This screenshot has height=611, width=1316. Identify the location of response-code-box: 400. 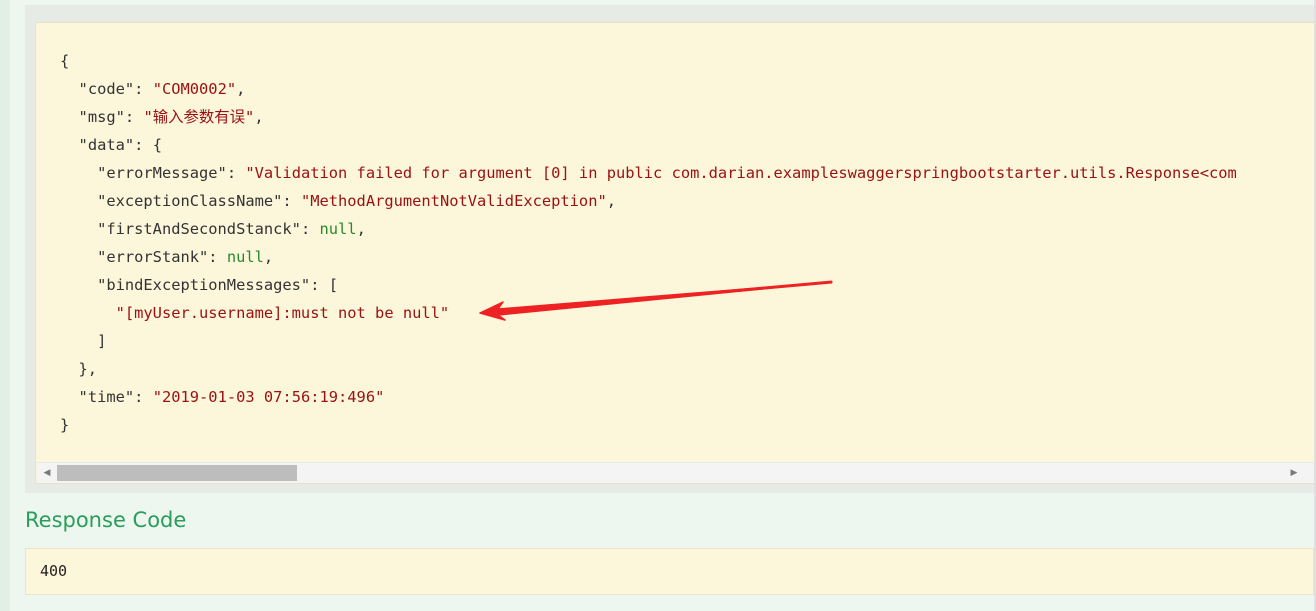
(669, 571).